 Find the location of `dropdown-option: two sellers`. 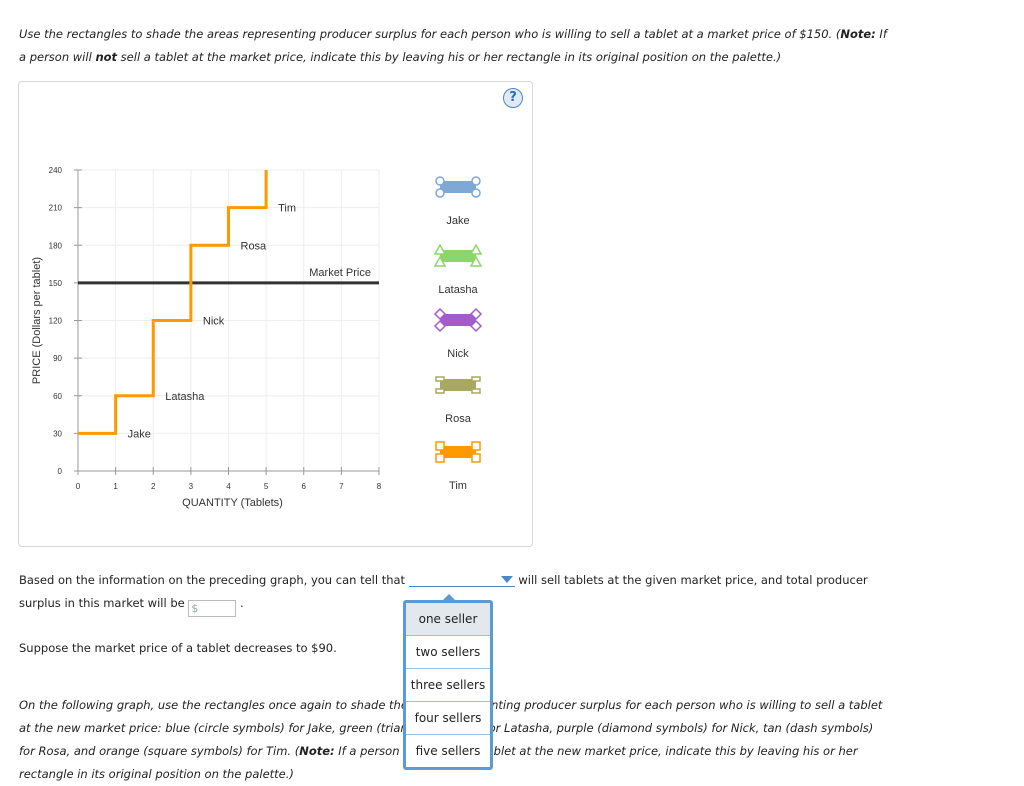

dropdown-option: two sellers is located at coordinates (448, 651).